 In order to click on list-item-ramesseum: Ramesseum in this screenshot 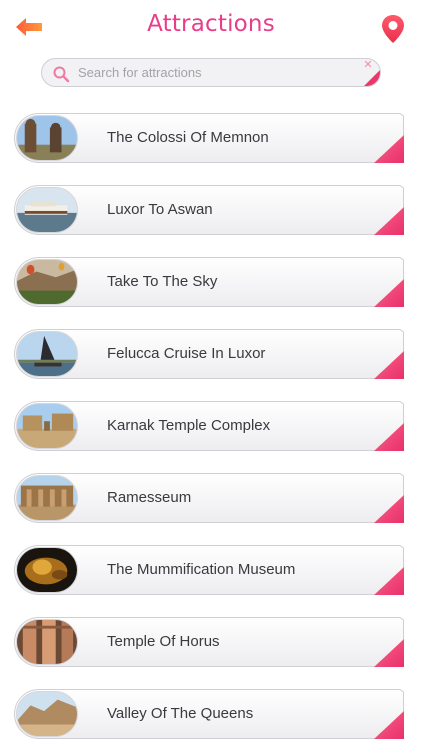, I will do `click(209, 498)`.